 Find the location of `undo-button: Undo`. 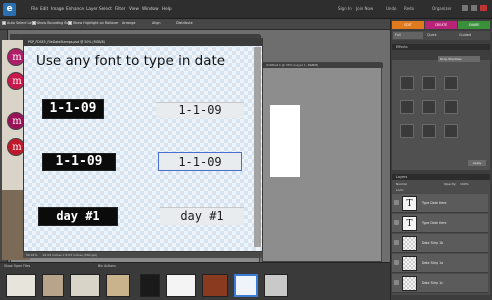

undo-button: Undo is located at coordinates (391, 8).